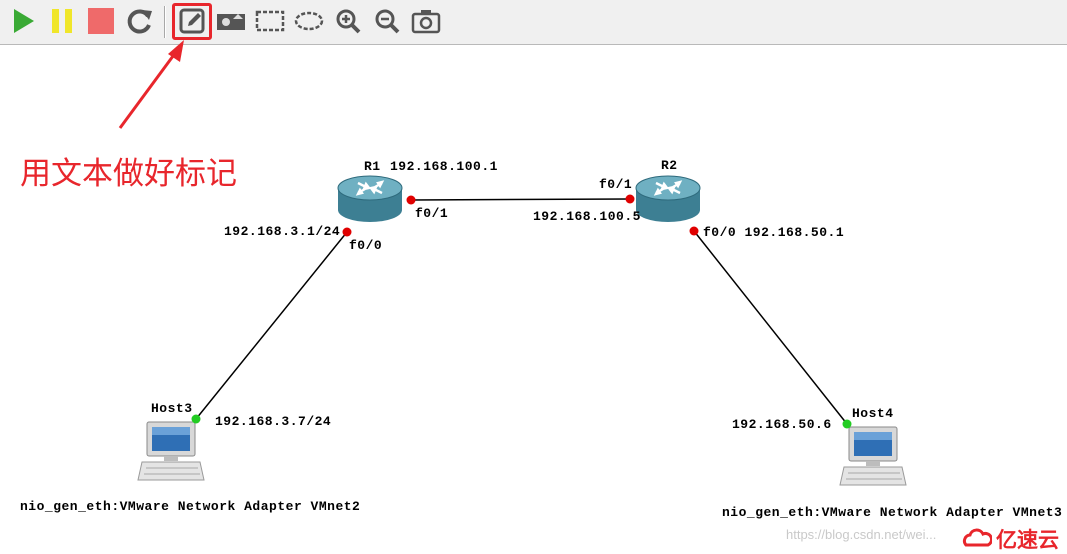  Describe the element at coordinates (432, 213) in the screenshot. I see `r1-f01-label: f0/1` at that location.